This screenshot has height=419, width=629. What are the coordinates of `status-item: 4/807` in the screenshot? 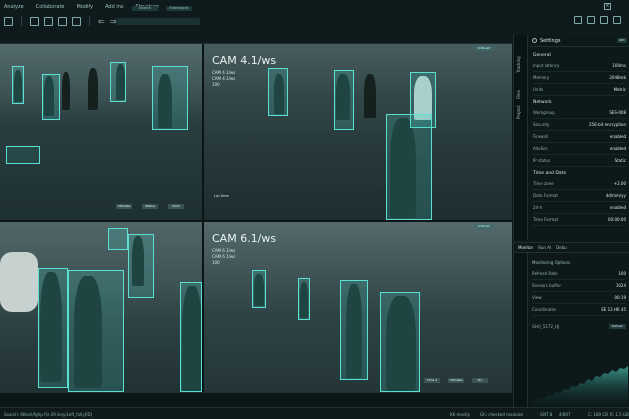 It's located at (565, 414).